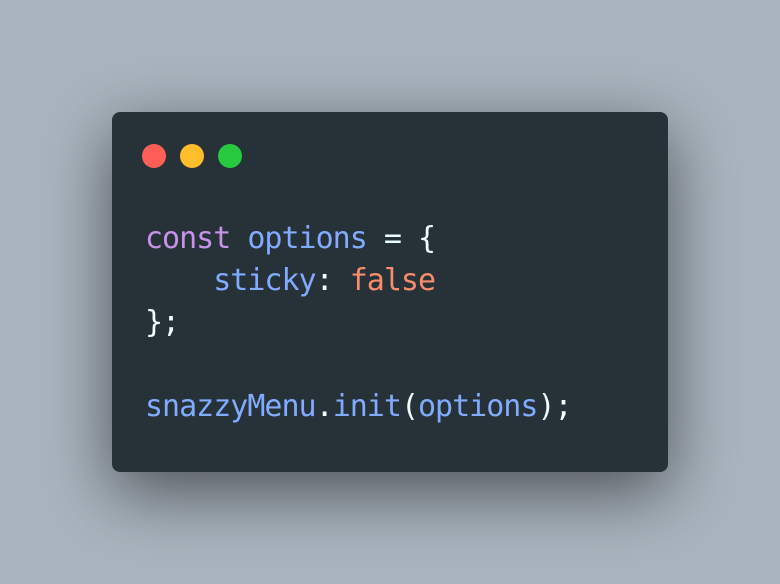 This screenshot has width=780, height=584. What do you see at coordinates (332, 280) in the screenshot?
I see `colon: :` at bounding box center [332, 280].